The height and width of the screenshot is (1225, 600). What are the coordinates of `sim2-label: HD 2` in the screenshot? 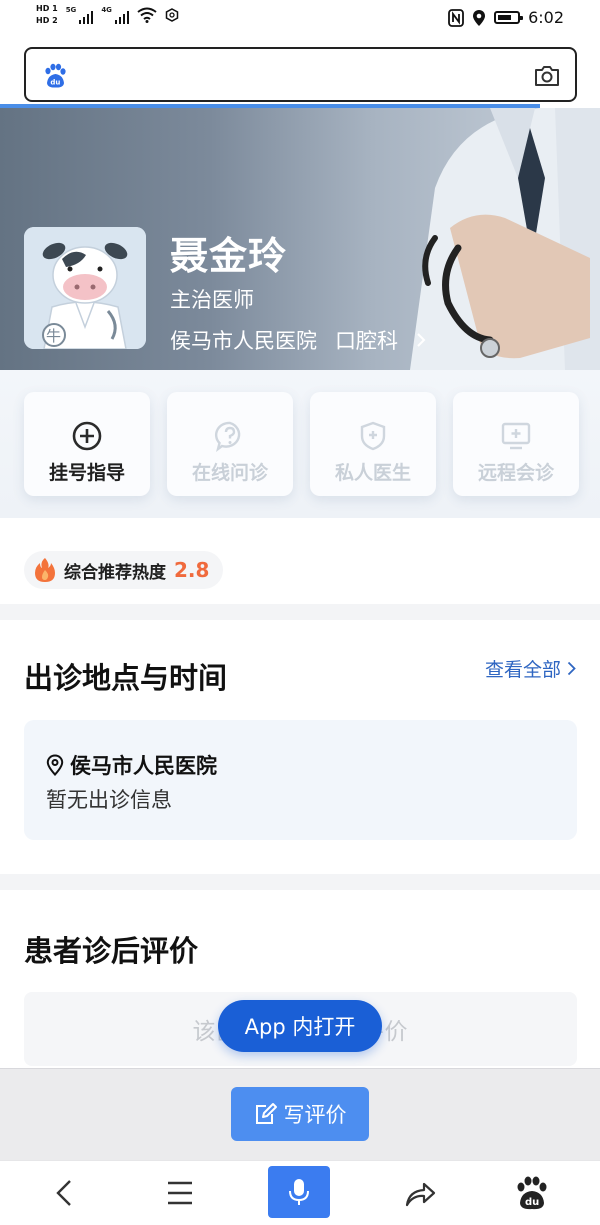 It's located at (47, 20).